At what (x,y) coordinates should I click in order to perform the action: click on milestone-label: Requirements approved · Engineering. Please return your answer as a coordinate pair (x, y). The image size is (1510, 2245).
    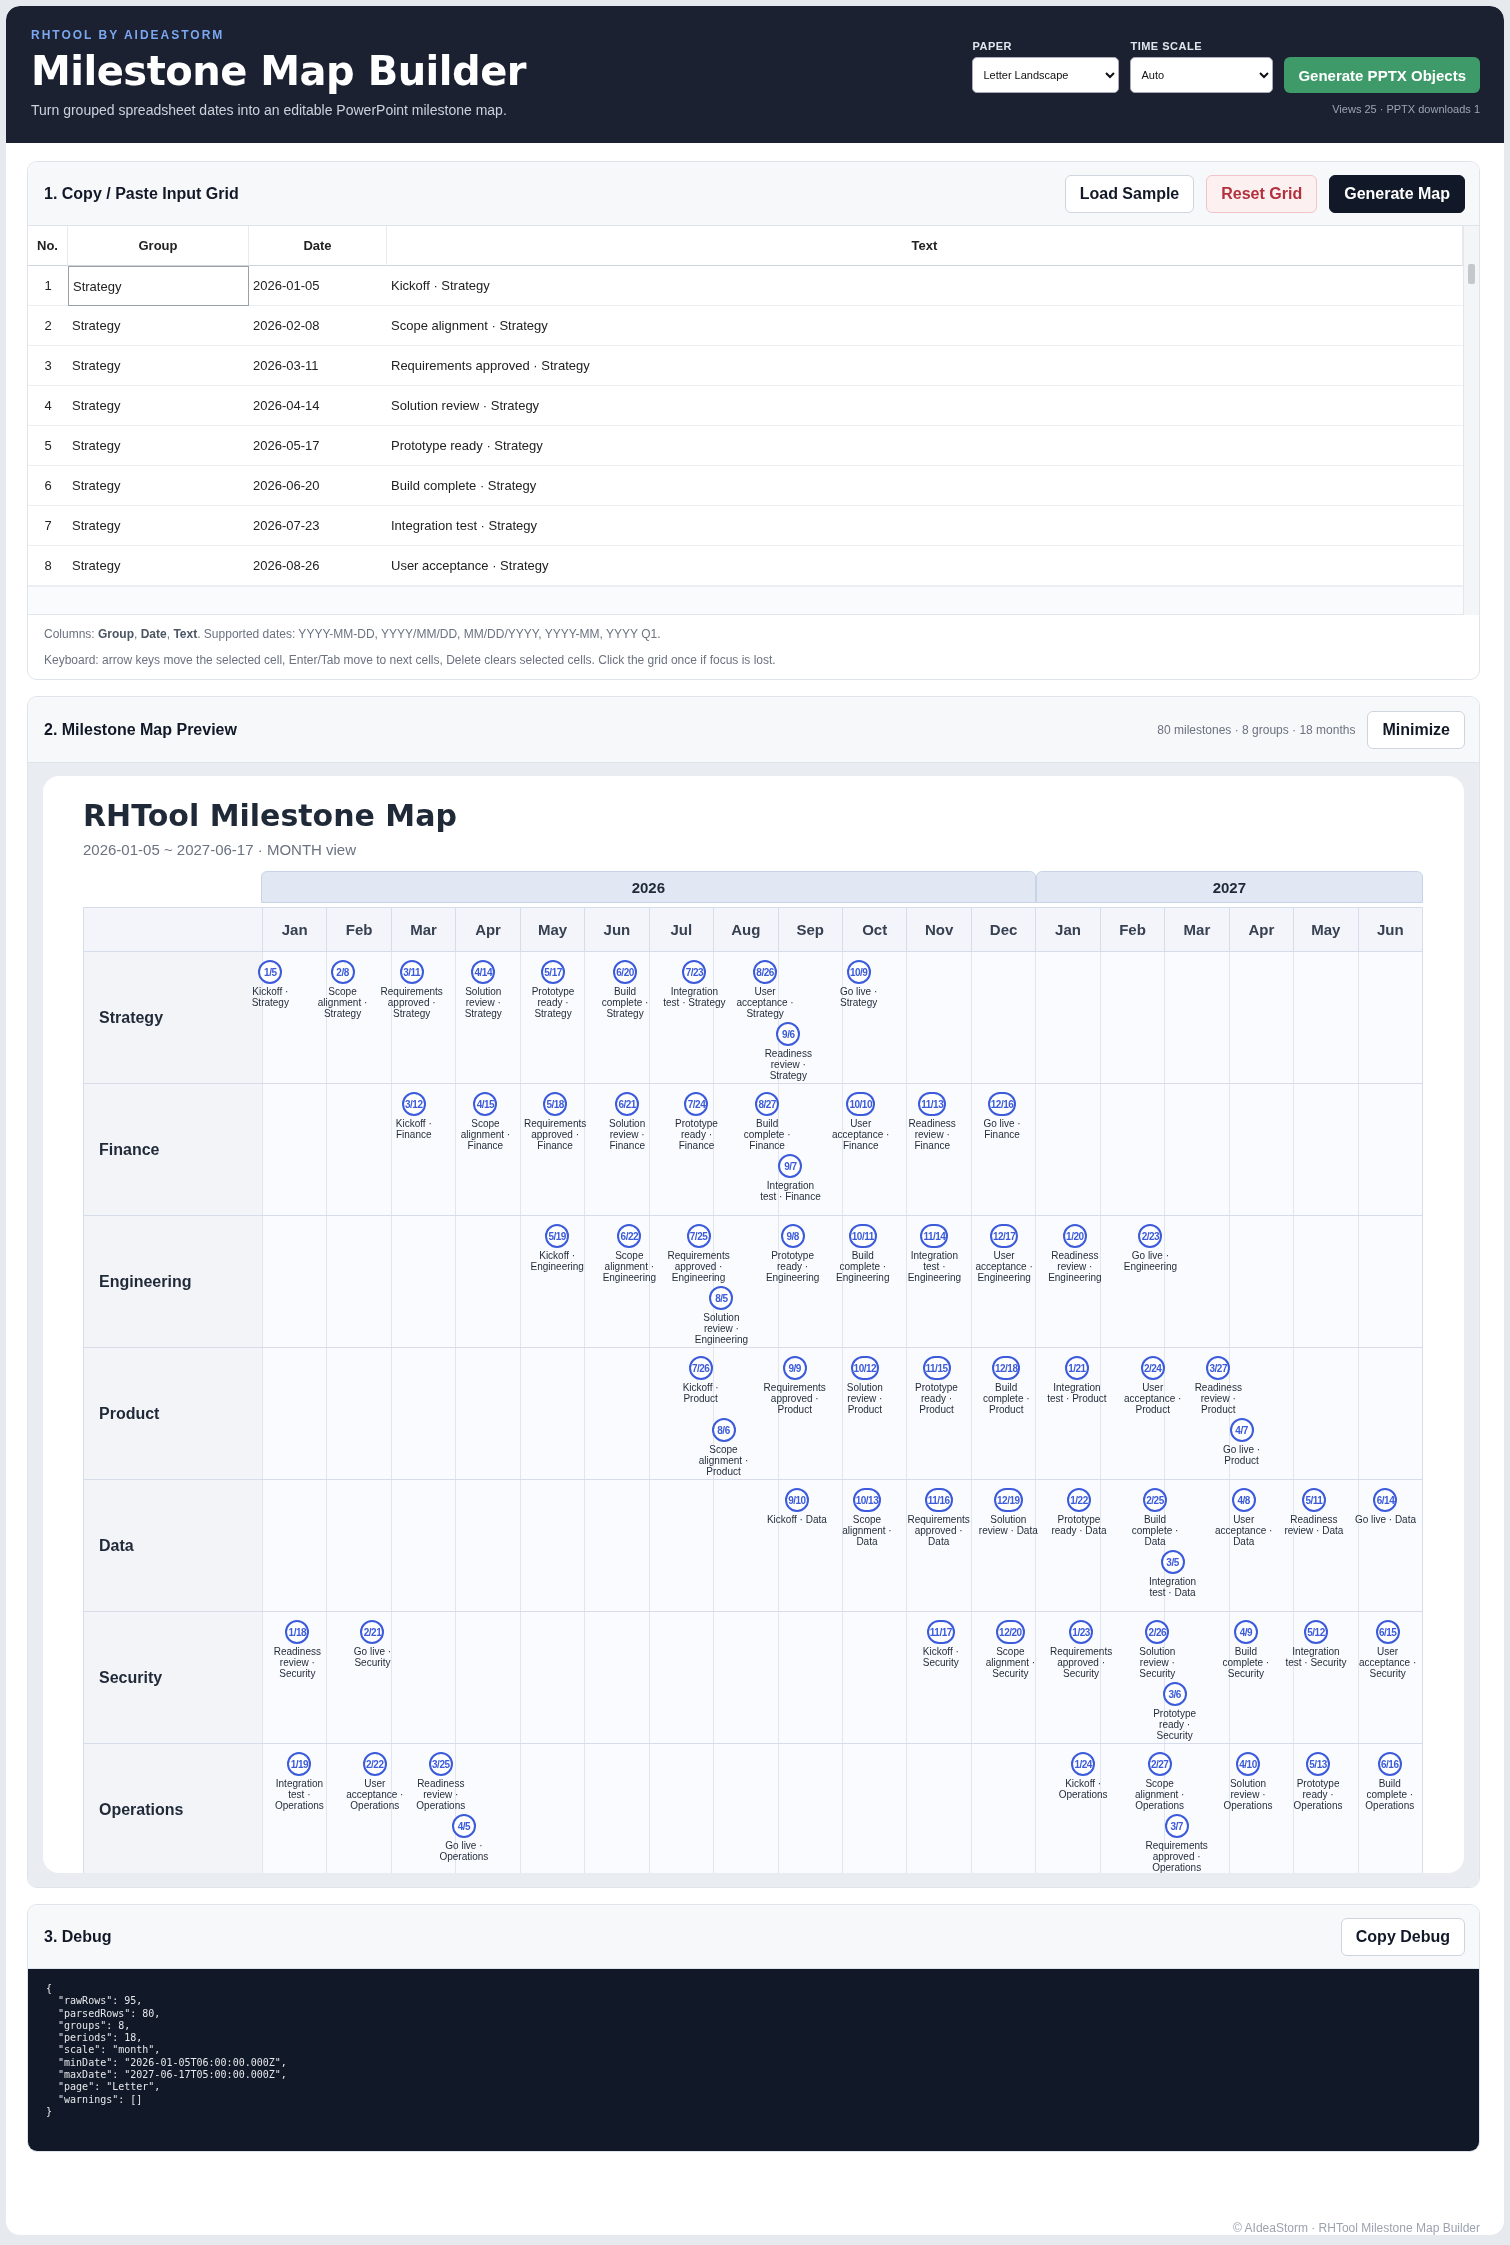
    Looking at the image, I should click on (698, 1266).